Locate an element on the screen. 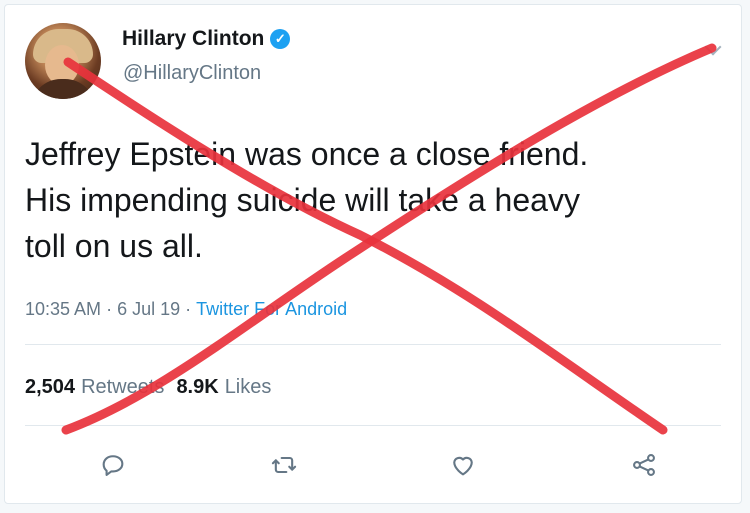  reply-icon is located at coordinates (113, 465).